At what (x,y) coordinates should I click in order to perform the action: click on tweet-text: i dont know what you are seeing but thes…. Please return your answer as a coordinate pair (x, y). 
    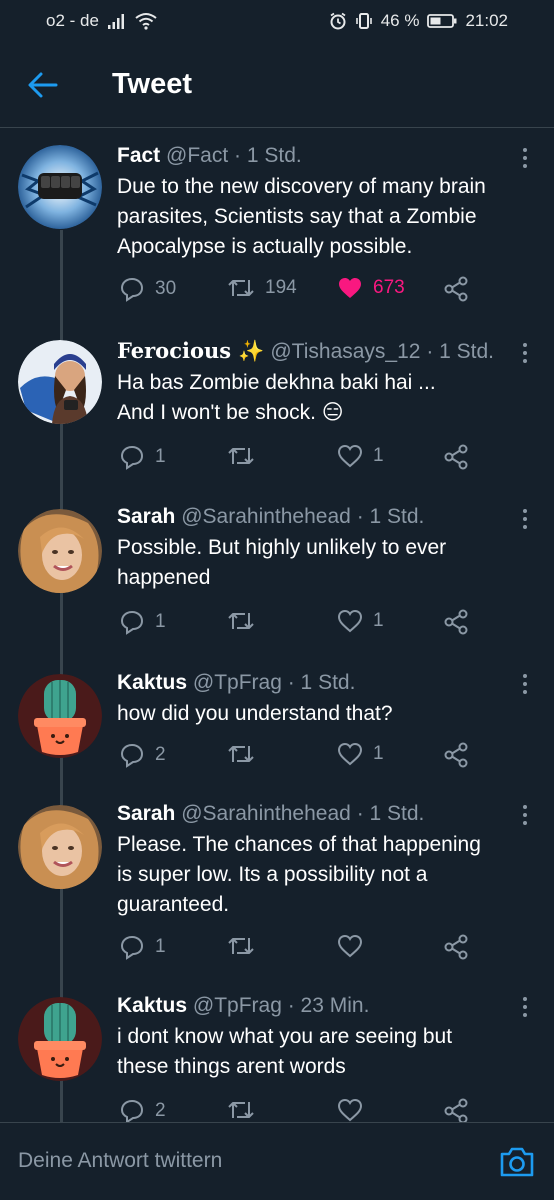
    Looking at the image, I should click on (320, 1052).